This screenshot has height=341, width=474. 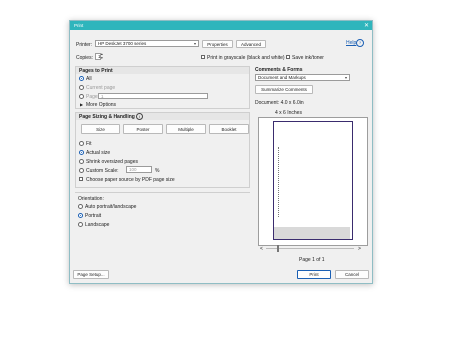 I want to click on print-preview-area, so click(x=313, y=181).